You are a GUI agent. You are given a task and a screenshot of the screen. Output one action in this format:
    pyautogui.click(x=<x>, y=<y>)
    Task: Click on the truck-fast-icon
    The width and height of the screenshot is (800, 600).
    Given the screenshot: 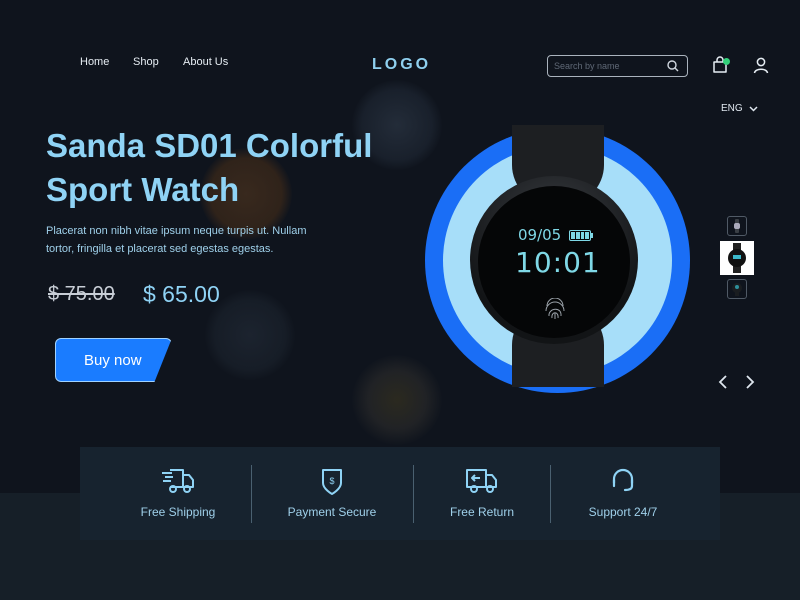 What is the action you would take?
    pyautogui.click(x=178, y=481)
    